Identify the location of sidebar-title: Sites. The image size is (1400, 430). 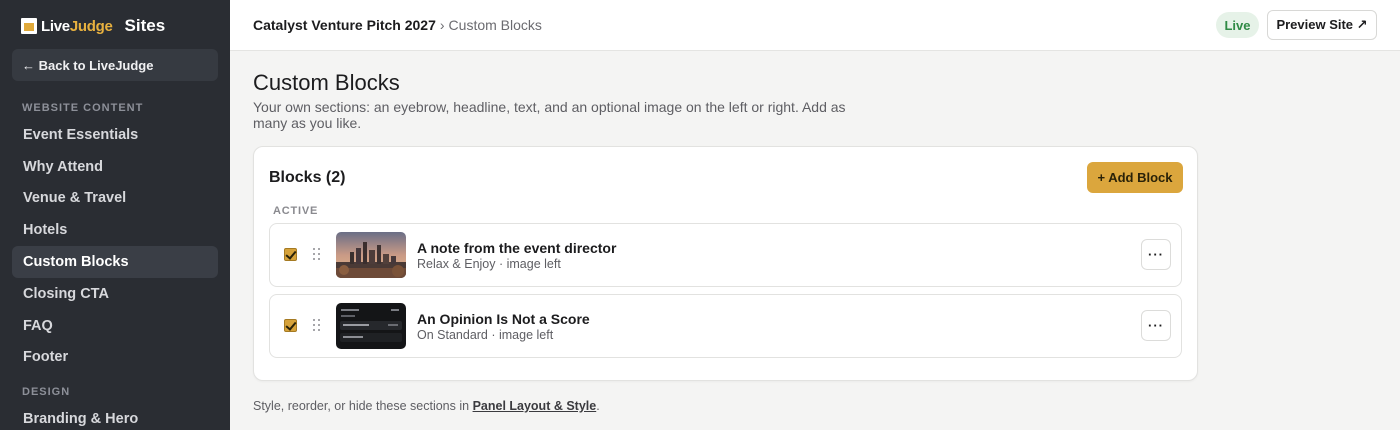
(145, 25).